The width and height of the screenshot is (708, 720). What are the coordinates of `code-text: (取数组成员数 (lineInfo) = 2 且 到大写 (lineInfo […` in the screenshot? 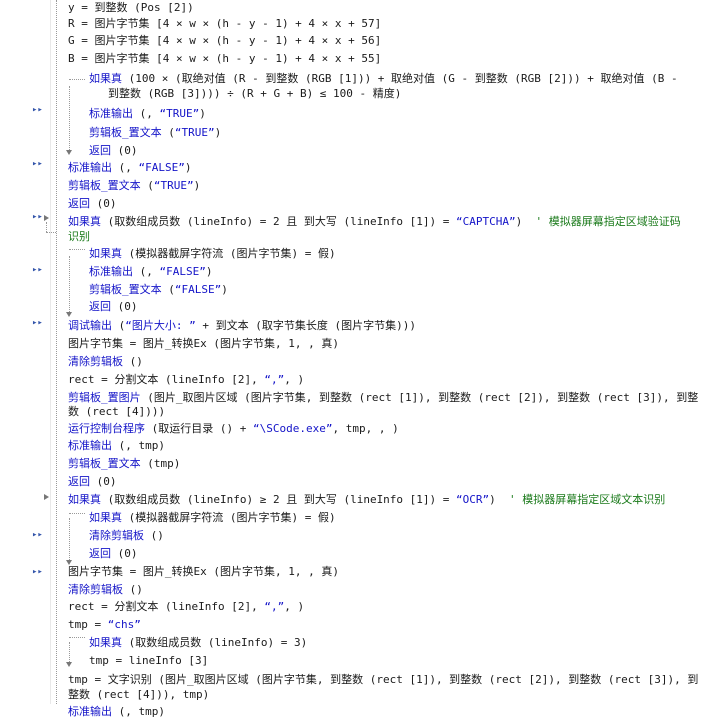 It's located at (279, 221).